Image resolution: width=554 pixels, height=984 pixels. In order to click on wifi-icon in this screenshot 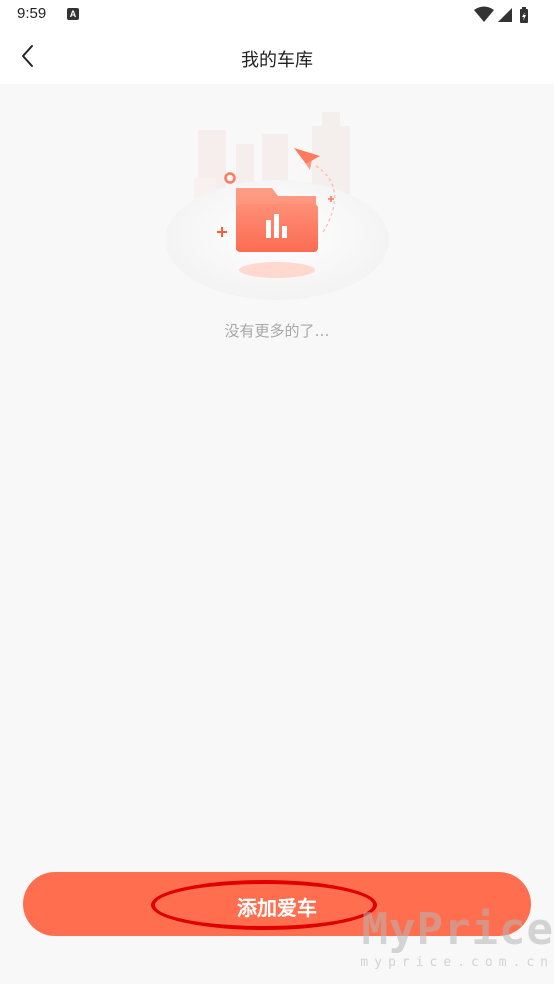, I will do `click(484, 14)`.